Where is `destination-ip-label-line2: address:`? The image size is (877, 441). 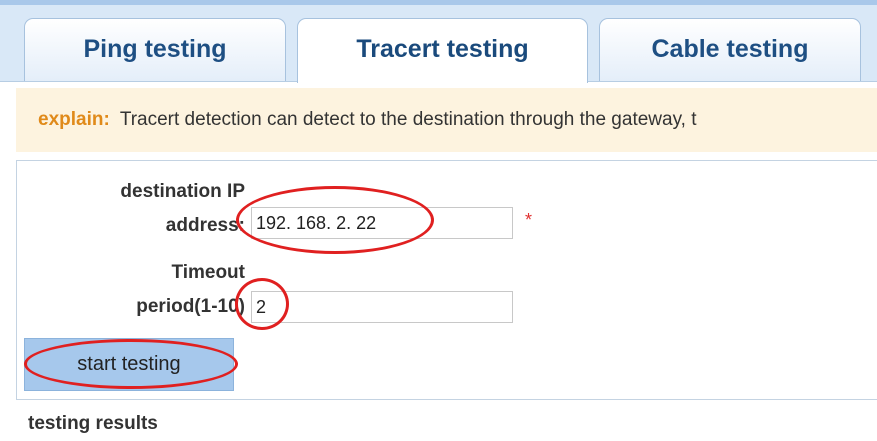 destination-ip-label-line2: address: is located at coordinates (205, 225).